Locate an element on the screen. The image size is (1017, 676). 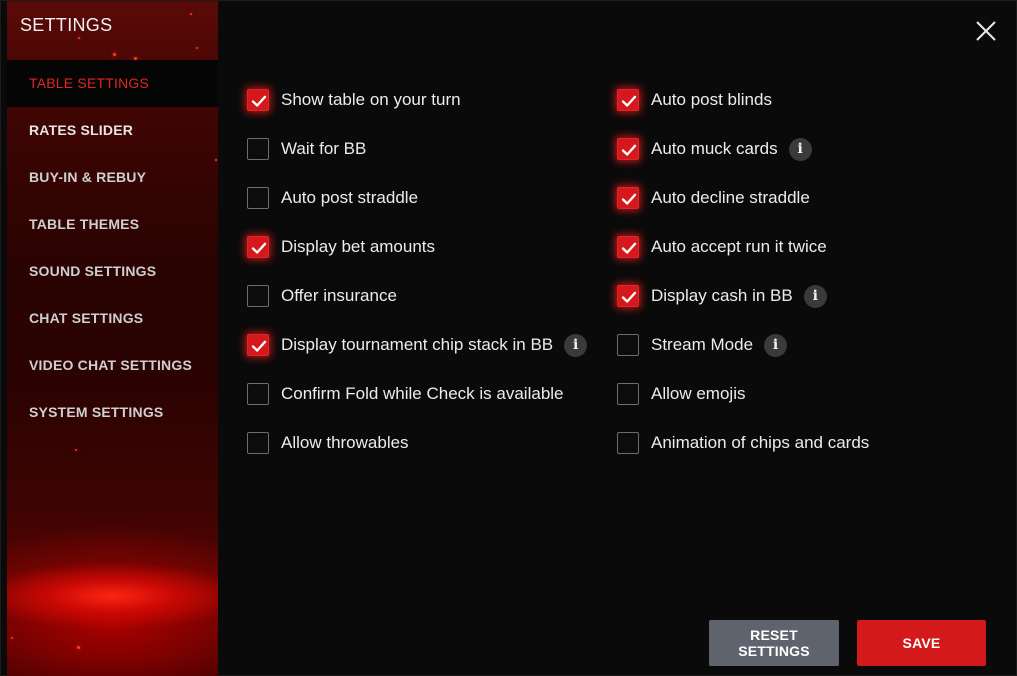
option-row: Offer insurance is located at coordinates (322, 296).